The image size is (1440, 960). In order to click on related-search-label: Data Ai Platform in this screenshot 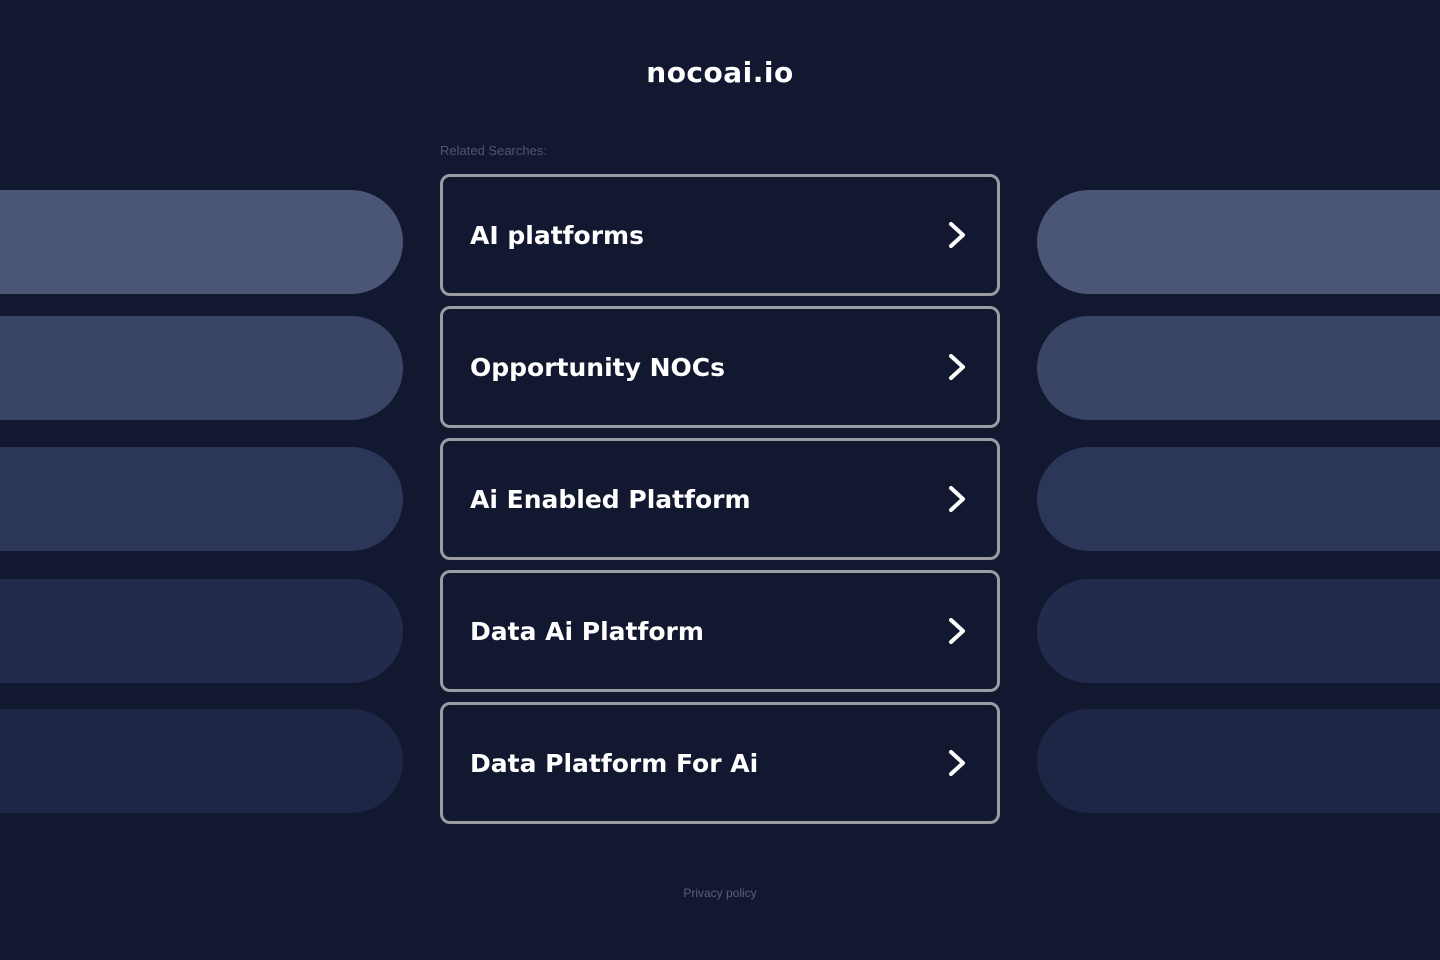, I will do `click(587, 631)`.